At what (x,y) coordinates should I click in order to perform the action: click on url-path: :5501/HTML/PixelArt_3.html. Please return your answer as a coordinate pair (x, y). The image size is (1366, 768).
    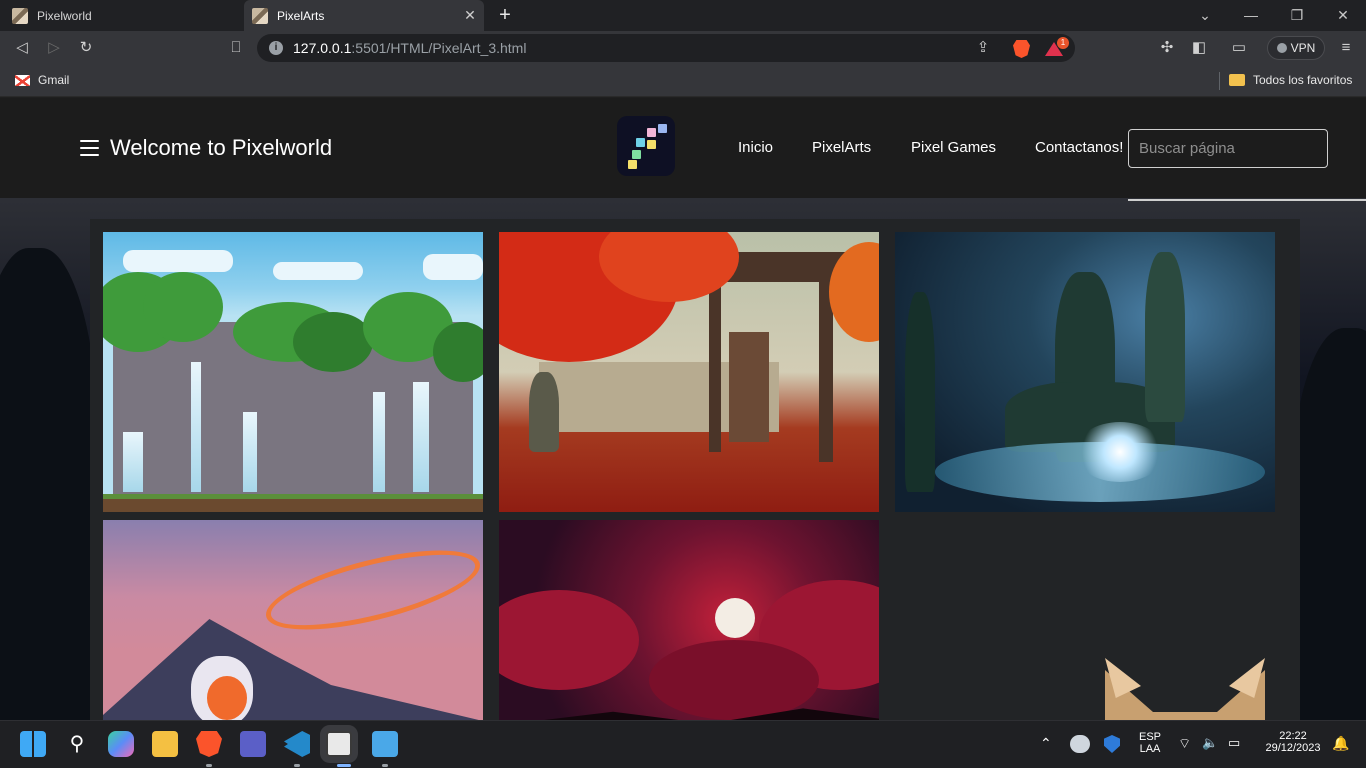
    Looking at the image, I should click on (439, 48).